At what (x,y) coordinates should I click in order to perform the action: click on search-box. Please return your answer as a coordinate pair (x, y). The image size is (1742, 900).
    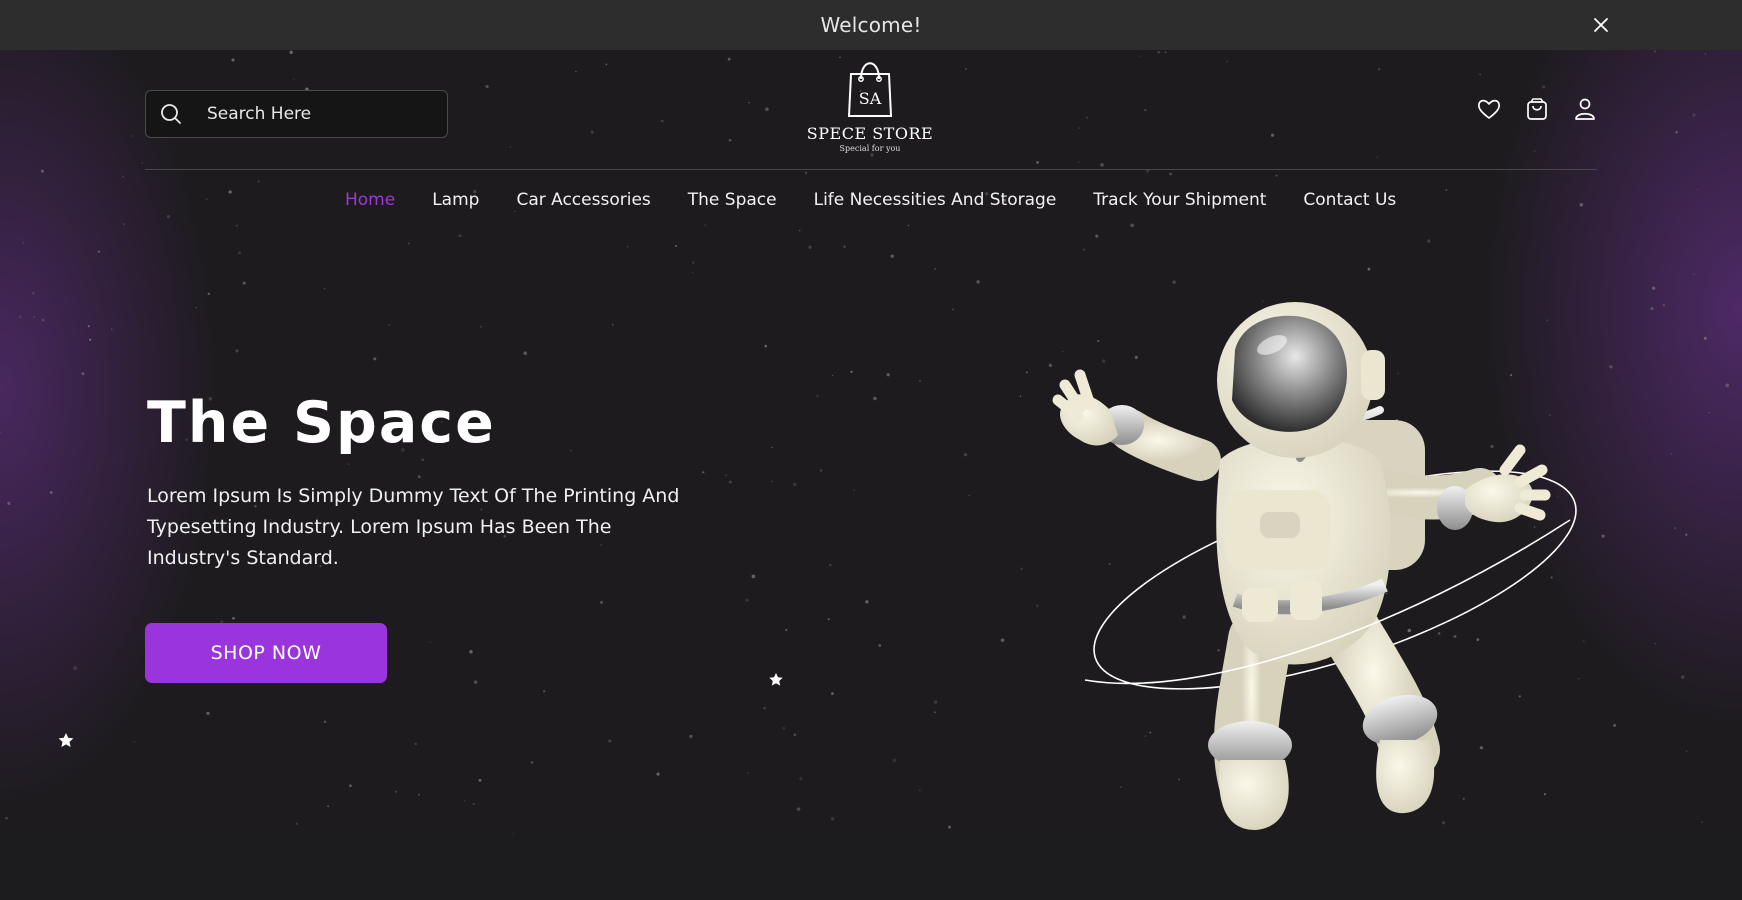
    Looking at the image, I should click on (296, 114).